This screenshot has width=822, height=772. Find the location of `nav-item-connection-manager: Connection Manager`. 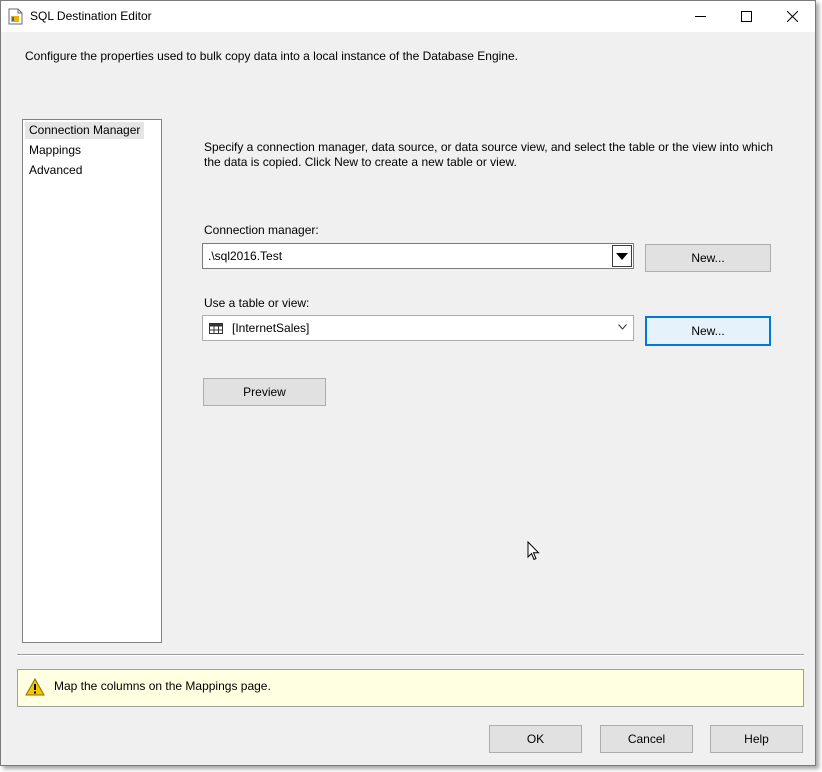

nav-item-connection-manager: Connection Manager is located at coordinates (85, 130).